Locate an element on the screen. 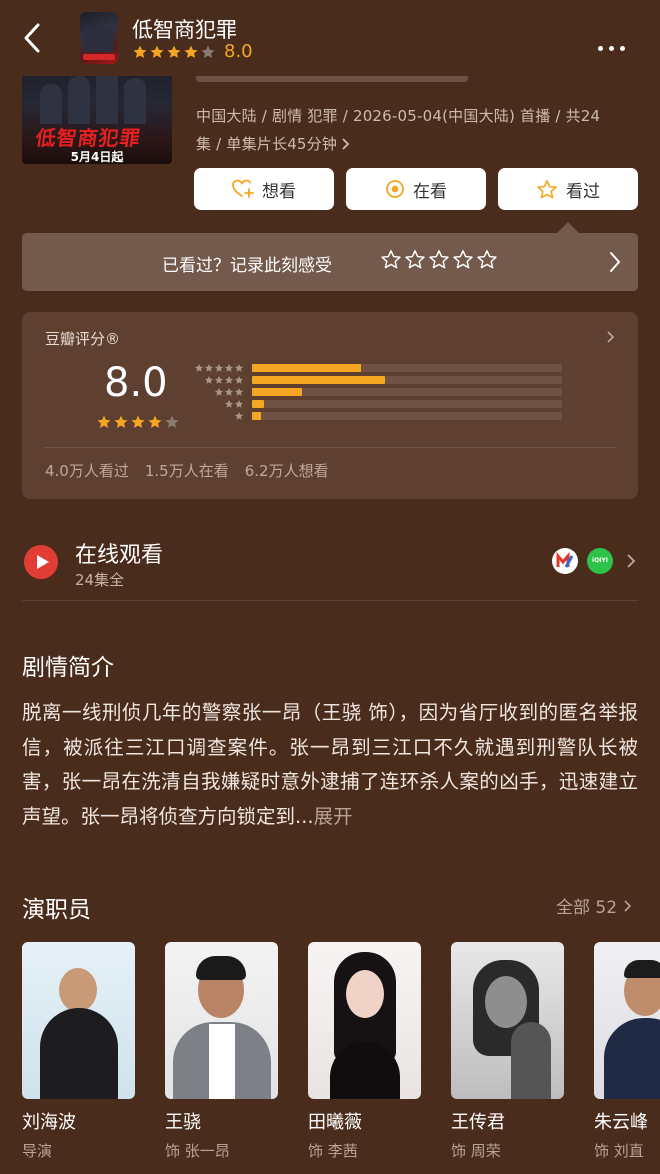  iqiyi-icon: iQIYI is located at coordinates (600, 561).